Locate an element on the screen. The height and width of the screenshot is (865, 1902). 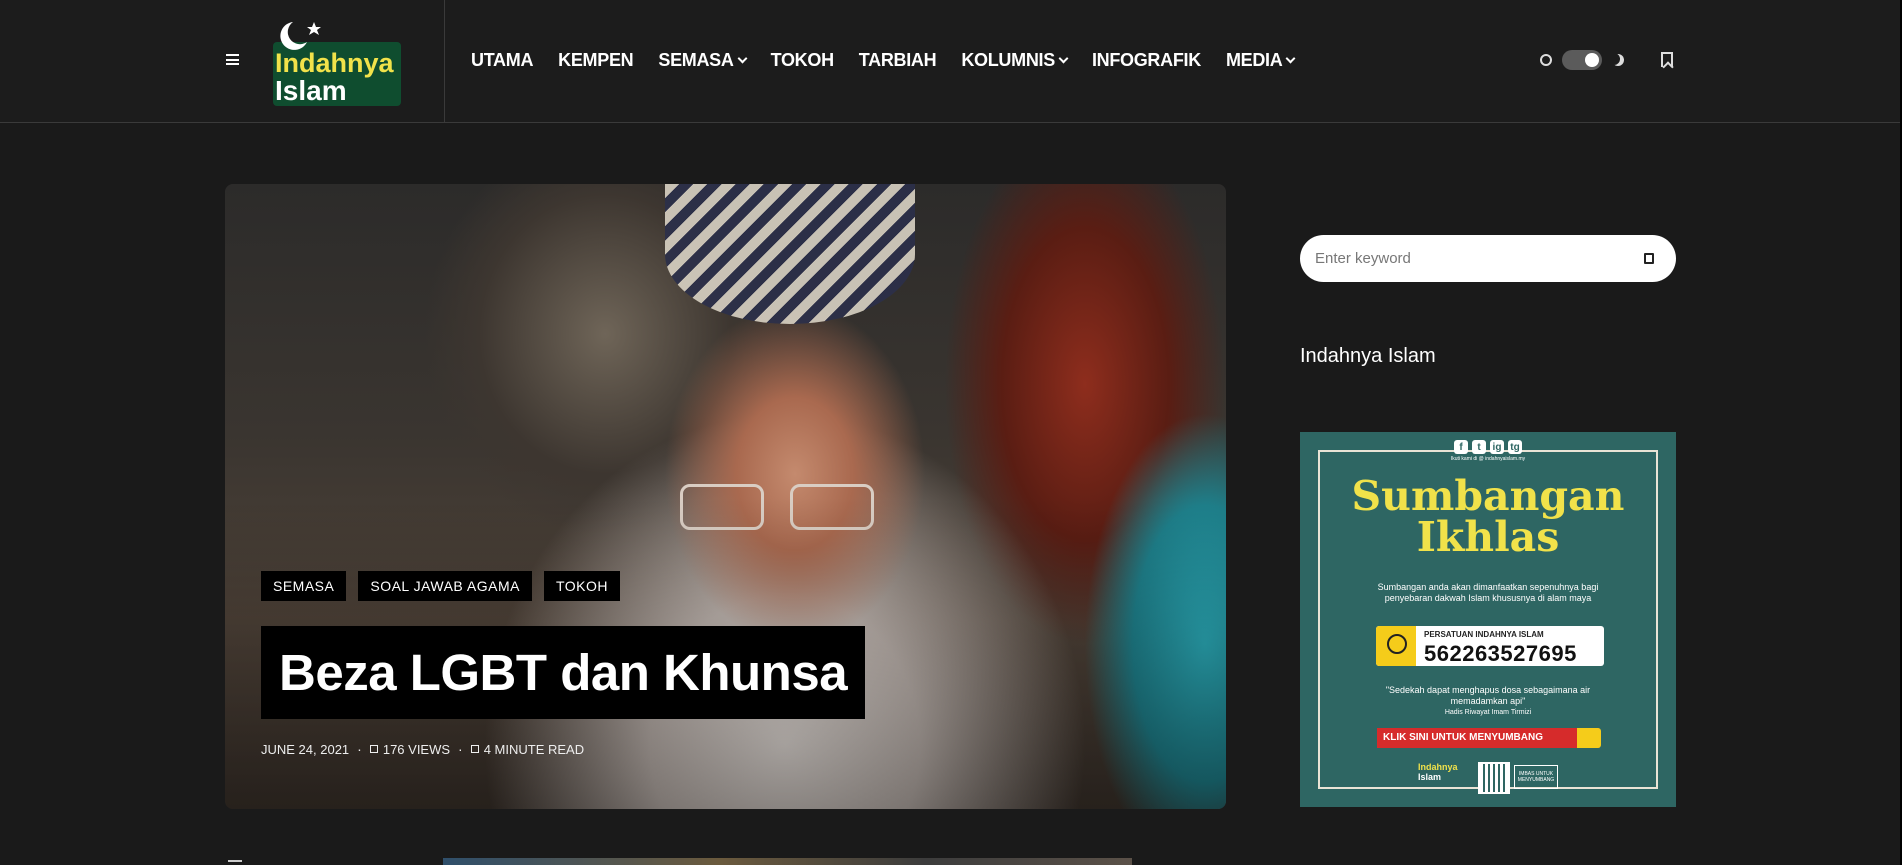
post-categories: SEMASA SOAL JAWAB AGAMA TOKOH is located at coordinates (440, 586).